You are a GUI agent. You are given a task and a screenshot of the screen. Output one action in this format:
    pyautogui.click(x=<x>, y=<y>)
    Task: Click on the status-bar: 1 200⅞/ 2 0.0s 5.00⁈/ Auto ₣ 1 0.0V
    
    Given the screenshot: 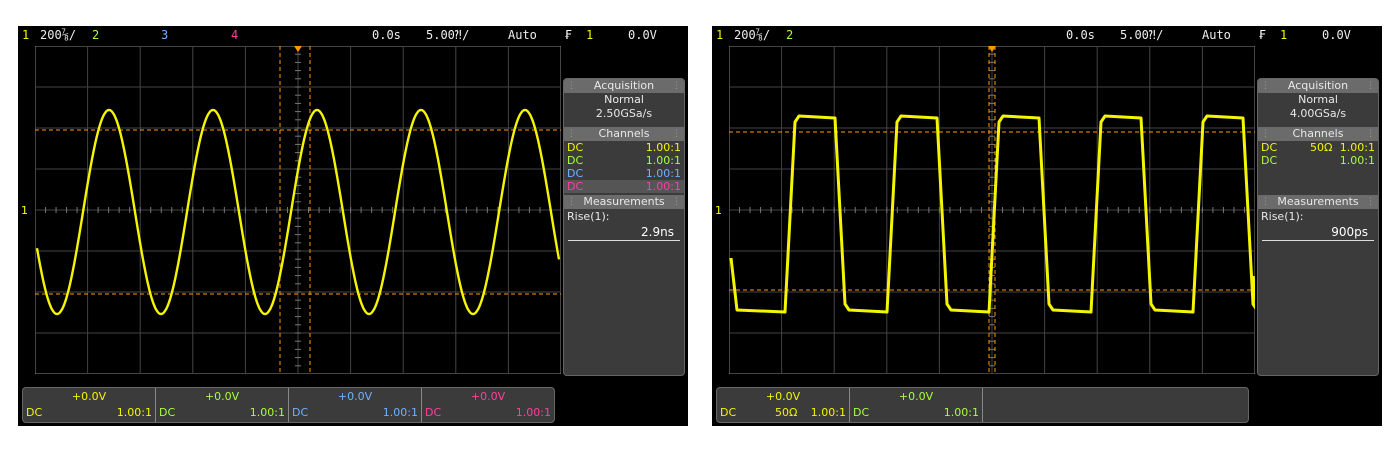 What is the action you would take?
    pyautogui.click(x=1047, y=35)
    